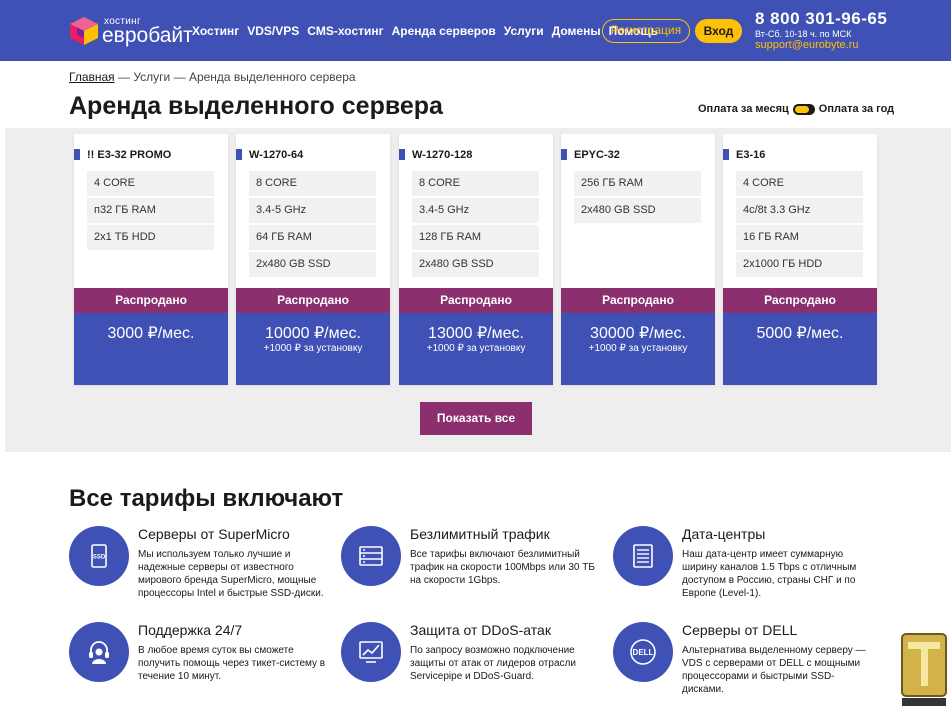 Image resolution: width=951 pixels, height=713 pixels. Describe the element at coordinates (84, 31) in the screenshot. I see `logo-cube-icon` at that location.